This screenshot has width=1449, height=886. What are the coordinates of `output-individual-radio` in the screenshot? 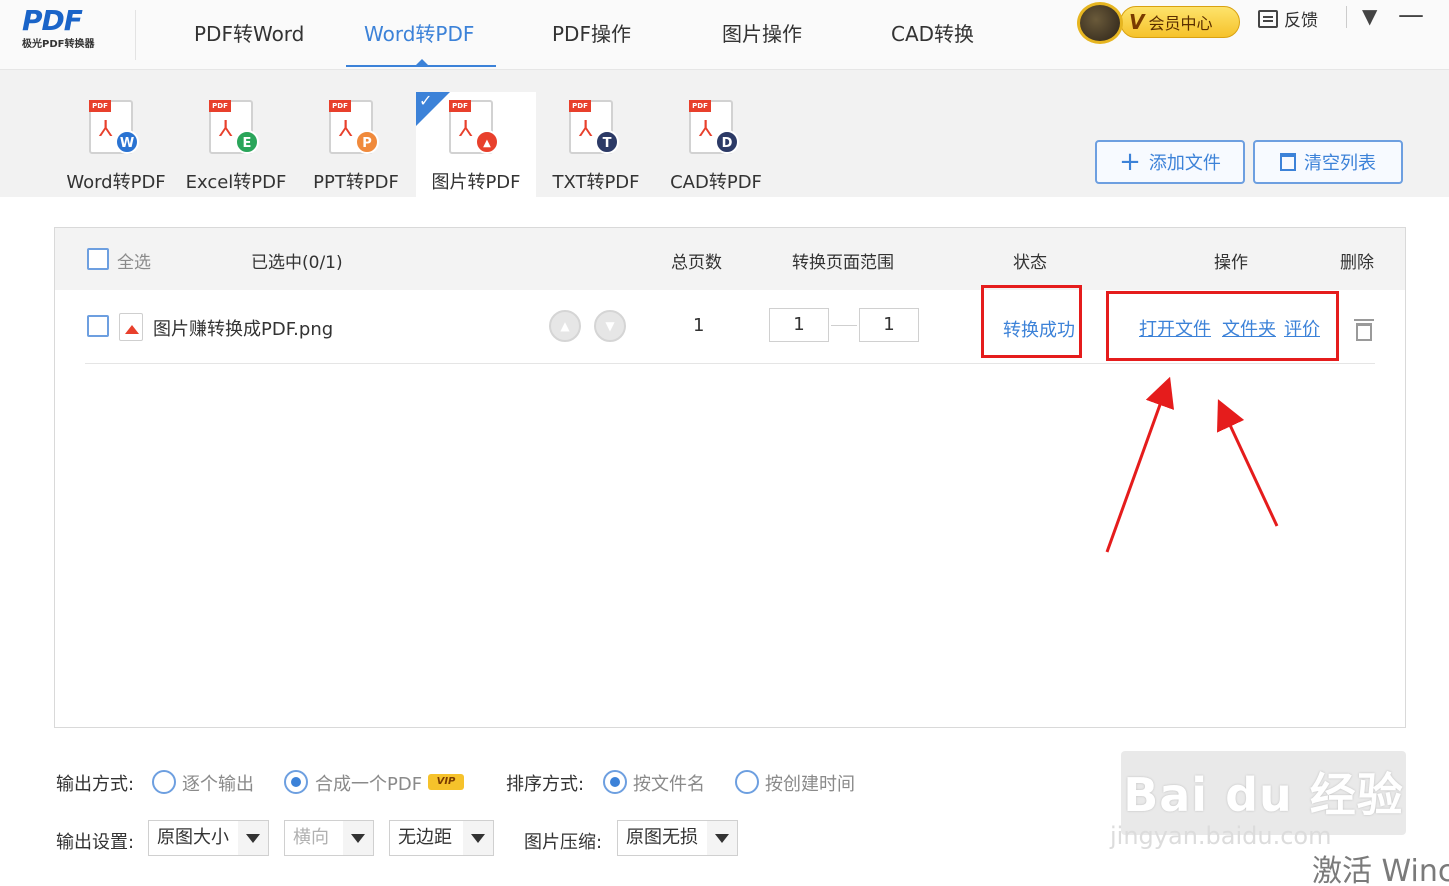 It's located at (164, 782).